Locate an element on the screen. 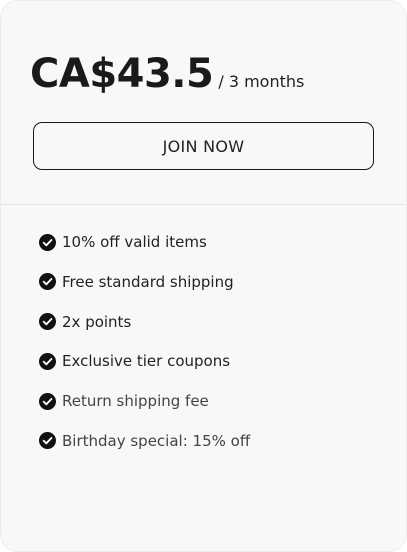  benefit-item: Birthday special: 15% off is located at coordinates (144, 441).